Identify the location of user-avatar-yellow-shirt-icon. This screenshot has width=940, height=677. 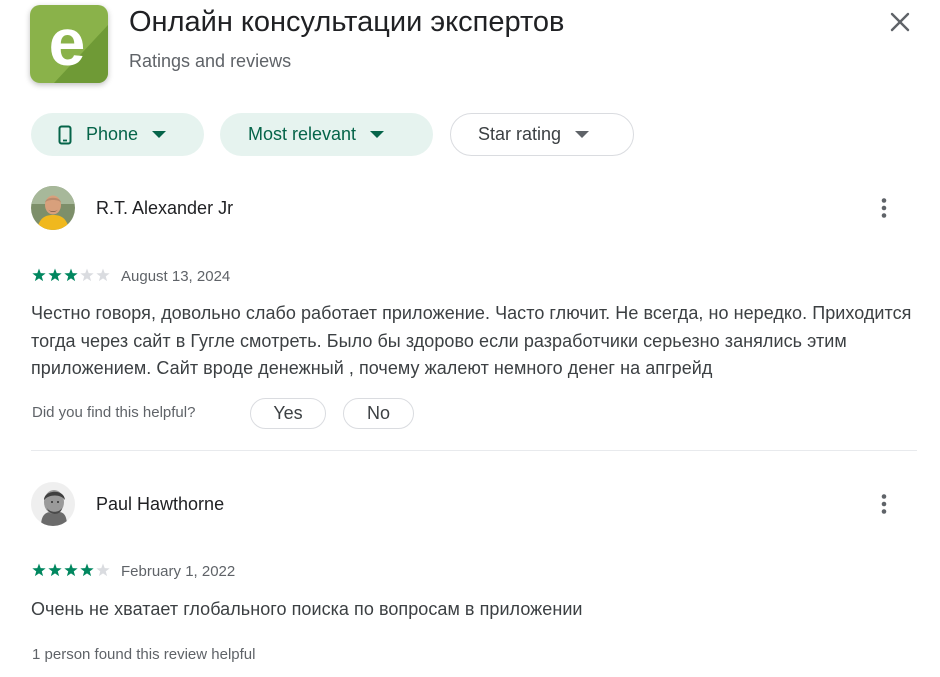
(53, 208).